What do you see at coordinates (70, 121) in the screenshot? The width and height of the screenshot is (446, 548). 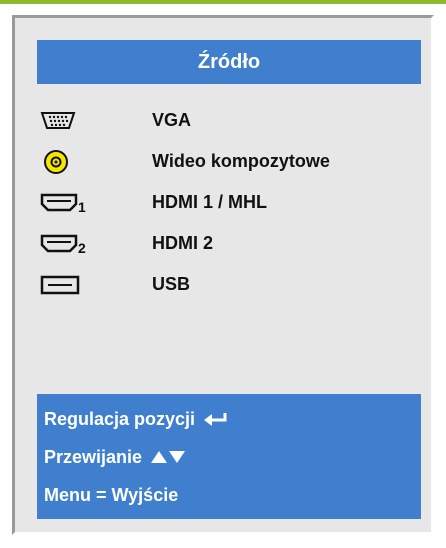 I see `vga-icon` at bounding box center [70, 121].